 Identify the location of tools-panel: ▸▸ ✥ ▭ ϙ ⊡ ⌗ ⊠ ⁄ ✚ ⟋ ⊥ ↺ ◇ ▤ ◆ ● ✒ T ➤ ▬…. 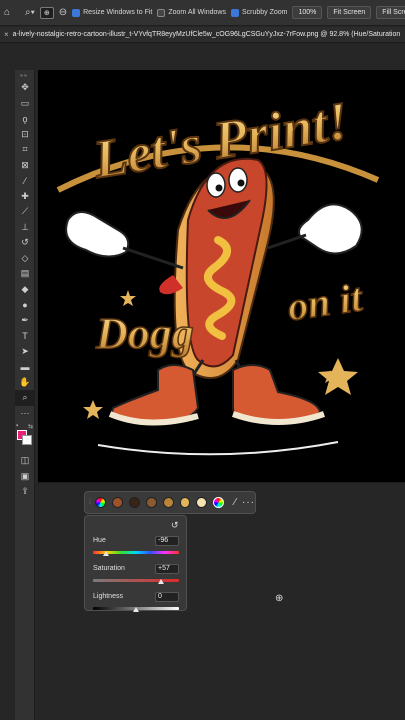
(25, 395).